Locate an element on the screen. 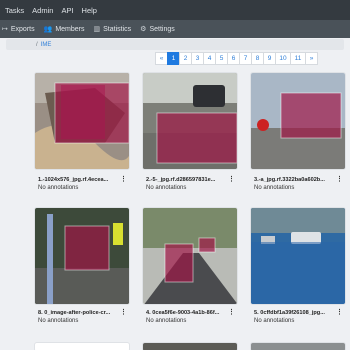 The width and height of the screenshot is (350, 350). breadcrumb: / IME is located at coordinates (175, 44).